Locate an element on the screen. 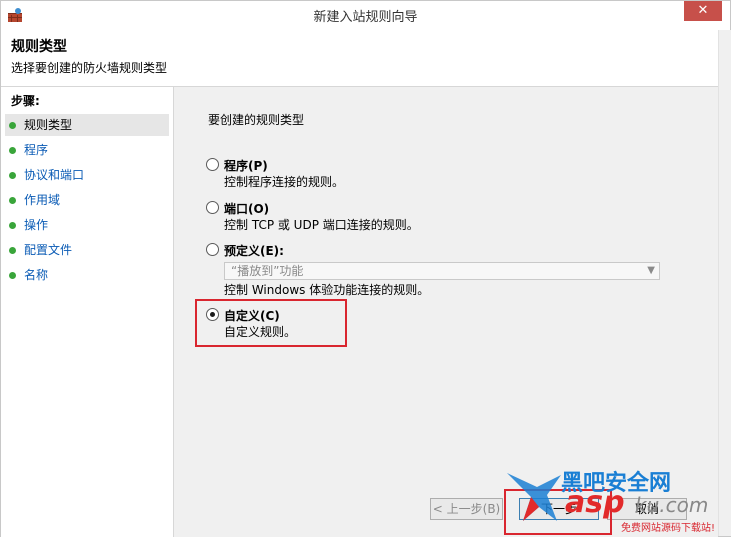 The image size is (731, 537). step-program: 程序 is located at coordinates (87, 150).